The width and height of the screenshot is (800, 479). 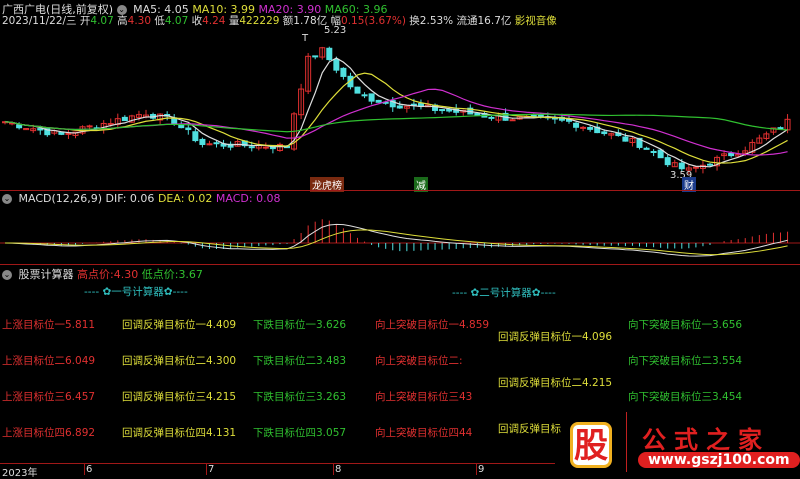 What do you see at coordinates (248, 198) in the screenshot?
I see `macd-value: MACD: 0.08` at bounding box center [248, 198].